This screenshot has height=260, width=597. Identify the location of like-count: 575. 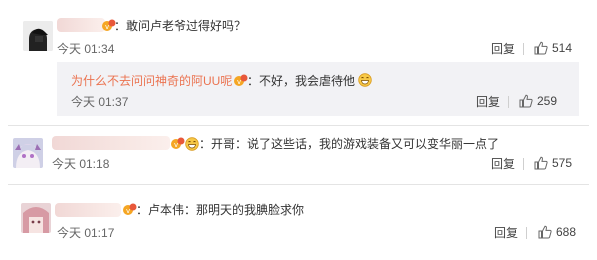
(562, 163).